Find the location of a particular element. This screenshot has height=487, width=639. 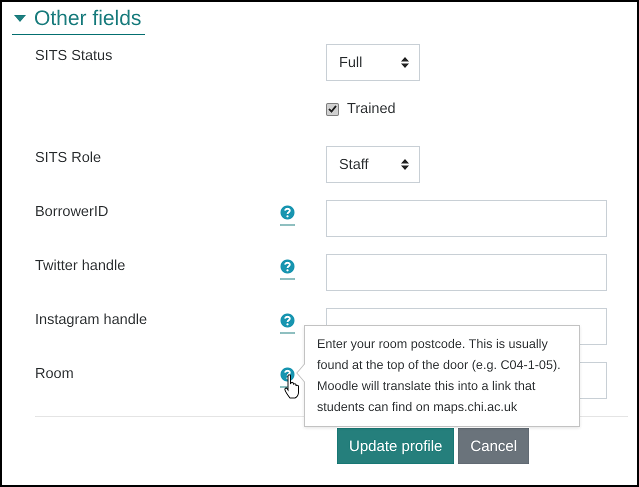

field-label: Twitter handle is located at coordinates (80, 266).